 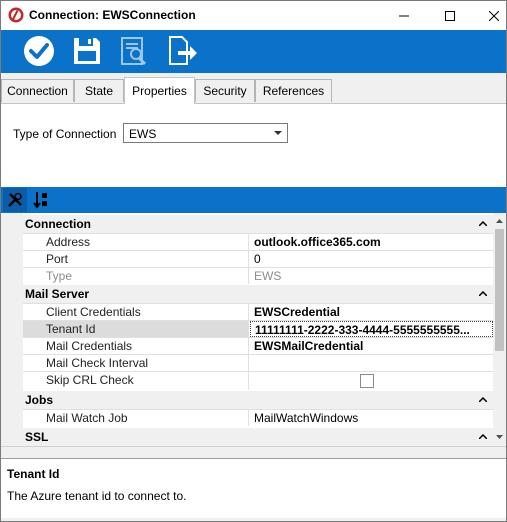 I want to click on property-name: Client Credentials, so click(x=136, y=312).